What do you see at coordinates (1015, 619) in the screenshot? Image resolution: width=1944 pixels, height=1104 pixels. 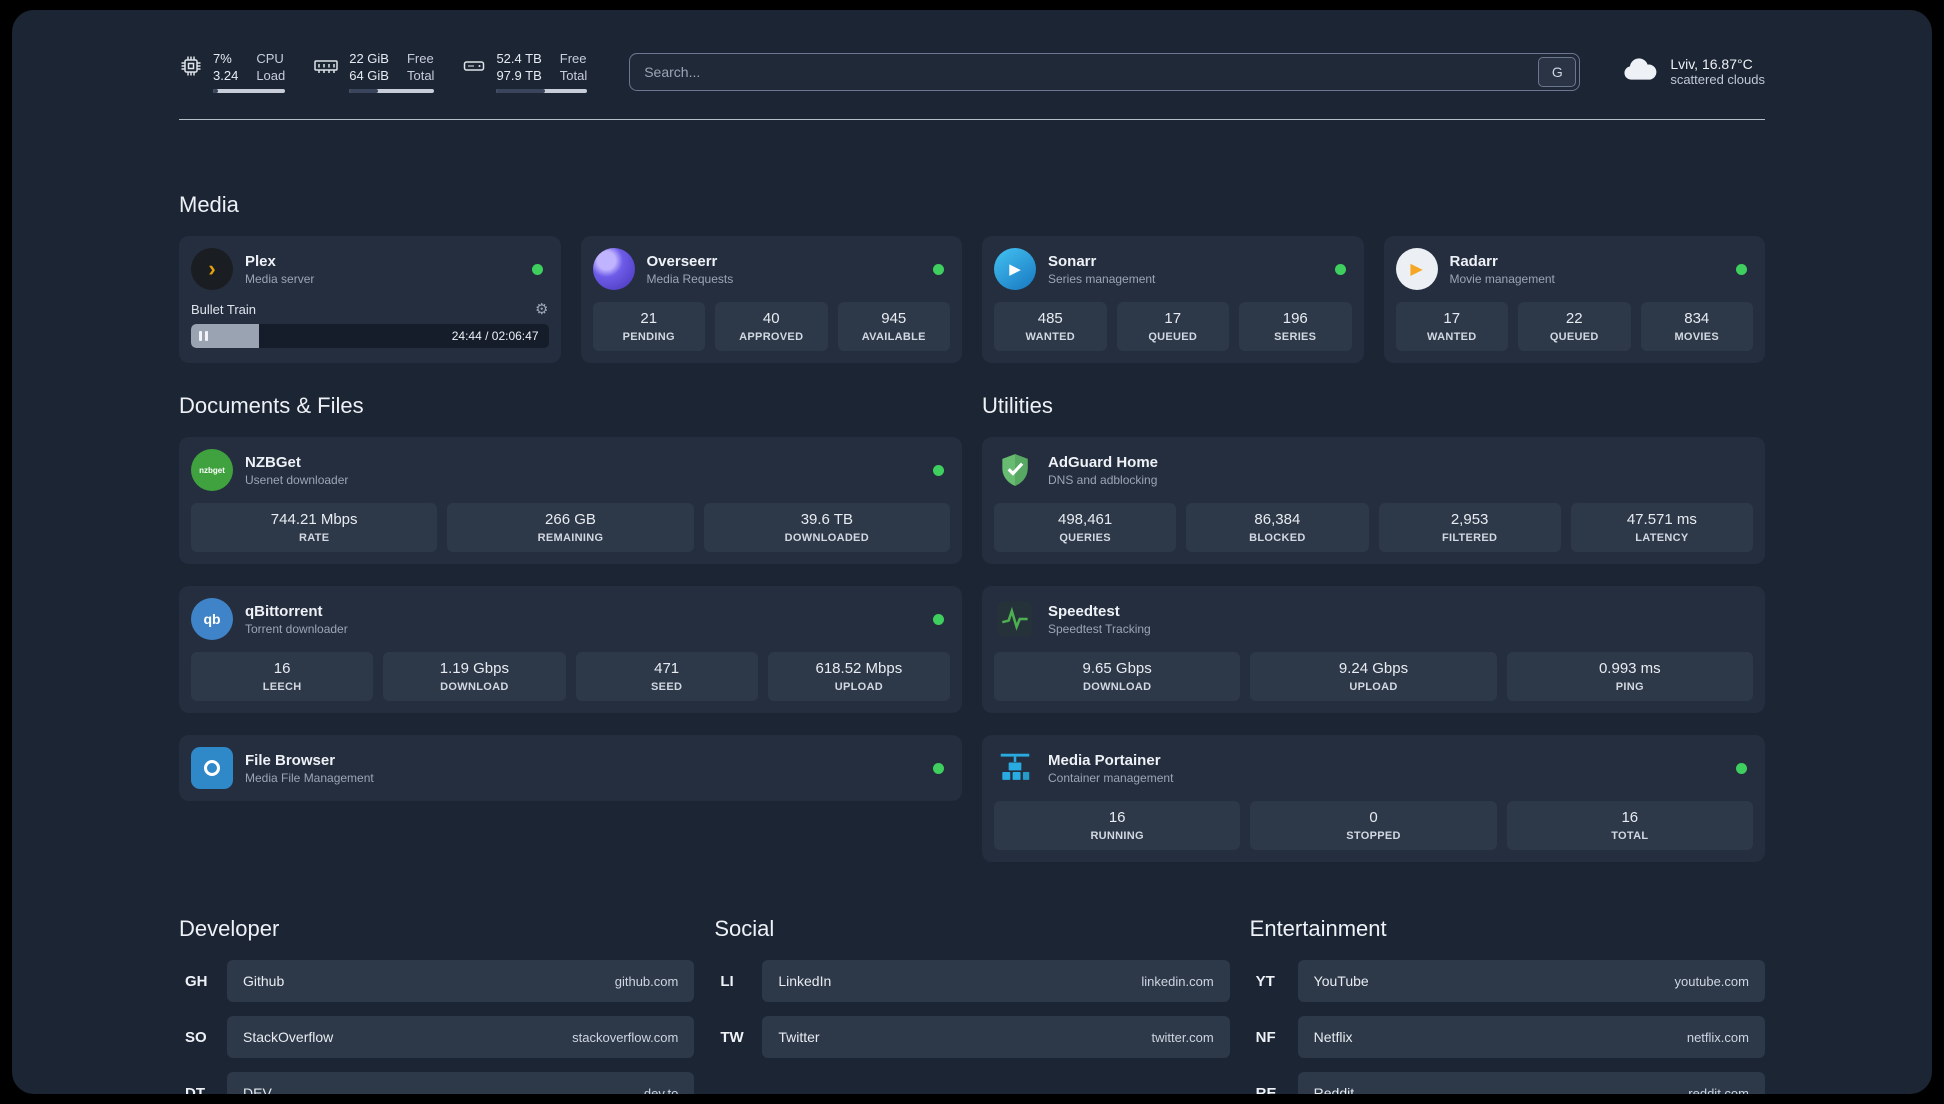 I see `speedtest-pulse-icon` at bounding box center [1015, 619].